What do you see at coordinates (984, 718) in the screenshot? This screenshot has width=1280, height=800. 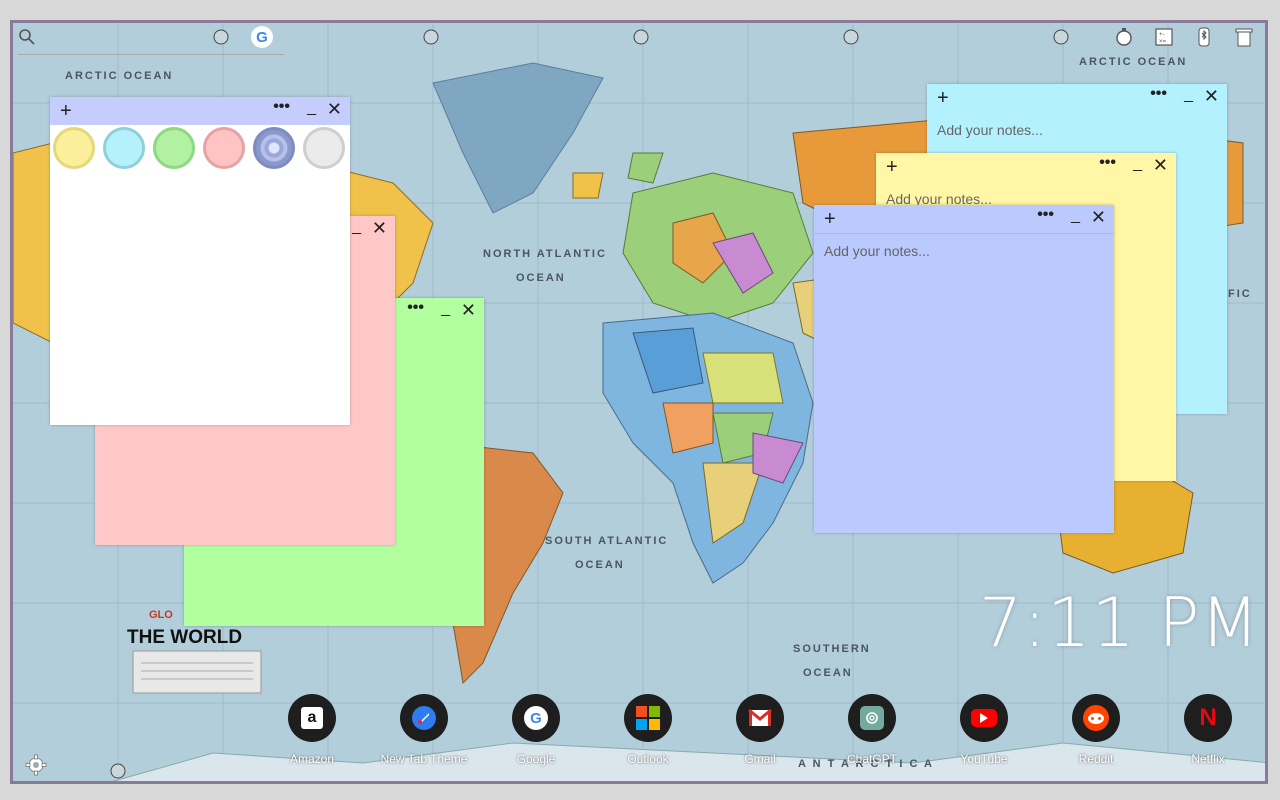 I see `youtube-icon` at bounding box center [984, 718].